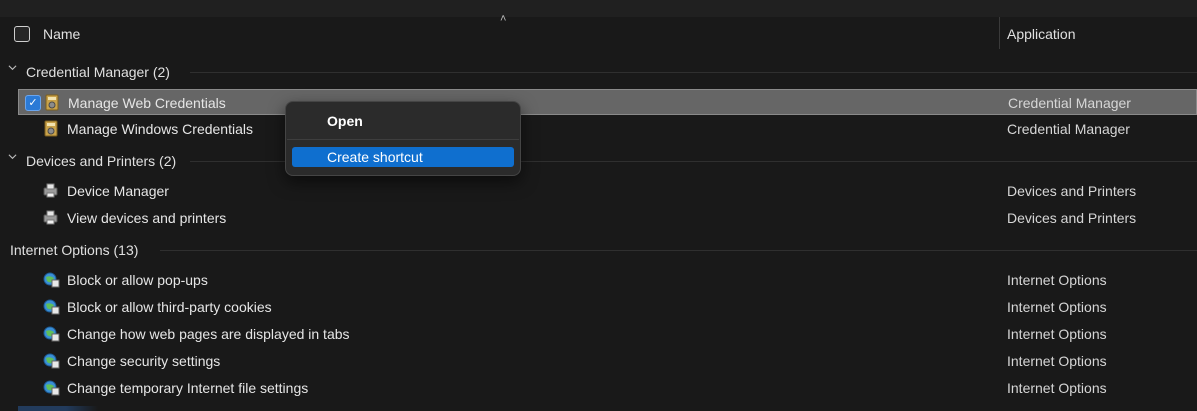  I want to click on sort-ascending-icon: ˄, so click(503, 19).